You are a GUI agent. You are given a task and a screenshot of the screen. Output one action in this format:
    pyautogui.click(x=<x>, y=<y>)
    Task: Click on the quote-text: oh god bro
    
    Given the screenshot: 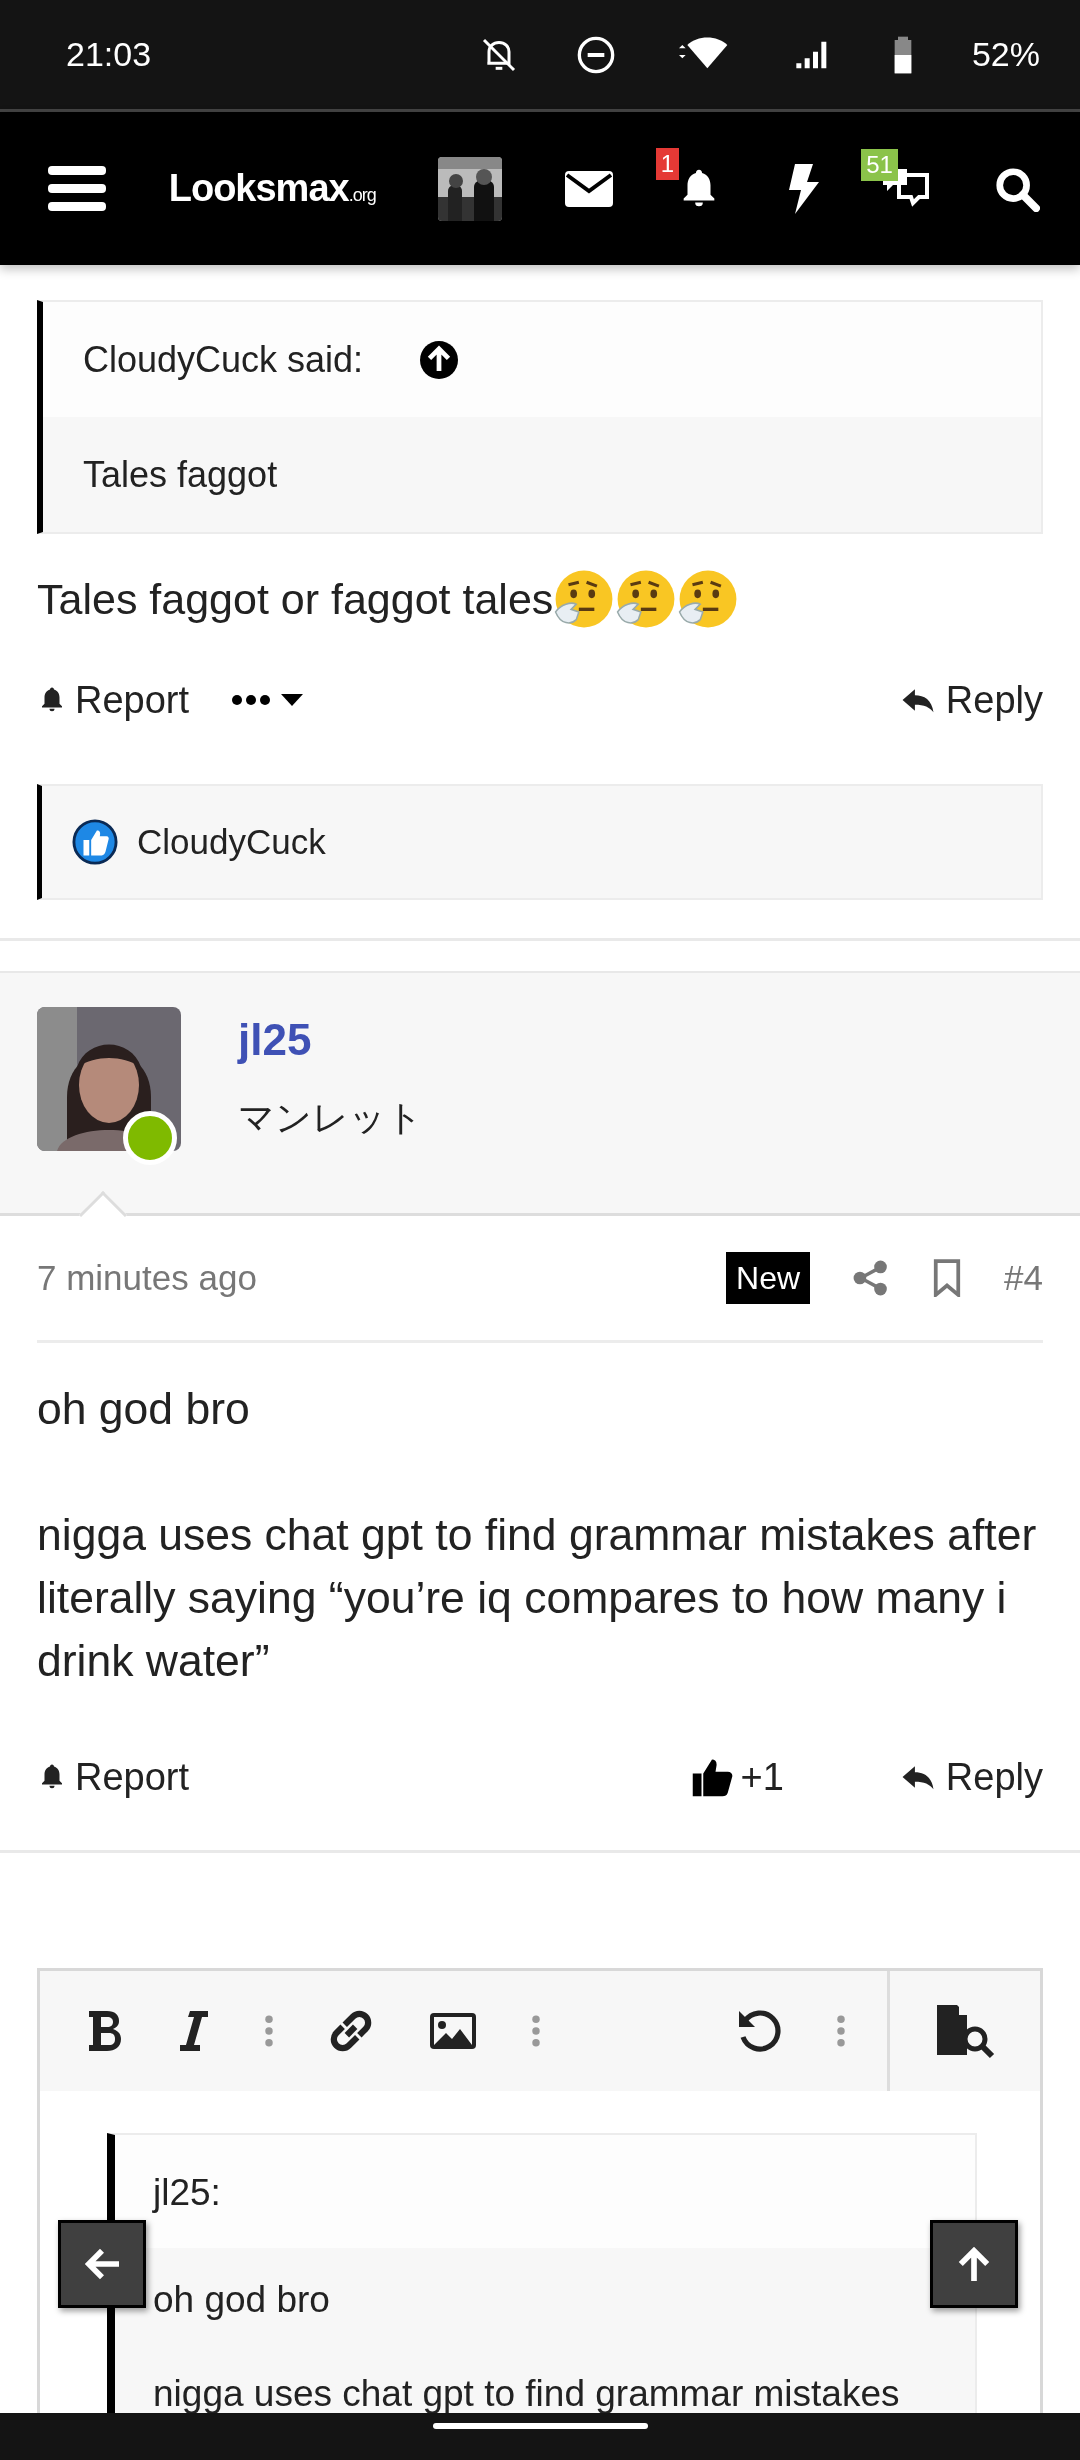 What is the action you would take?
    pyautogui.click(x=241, y=2300)
    